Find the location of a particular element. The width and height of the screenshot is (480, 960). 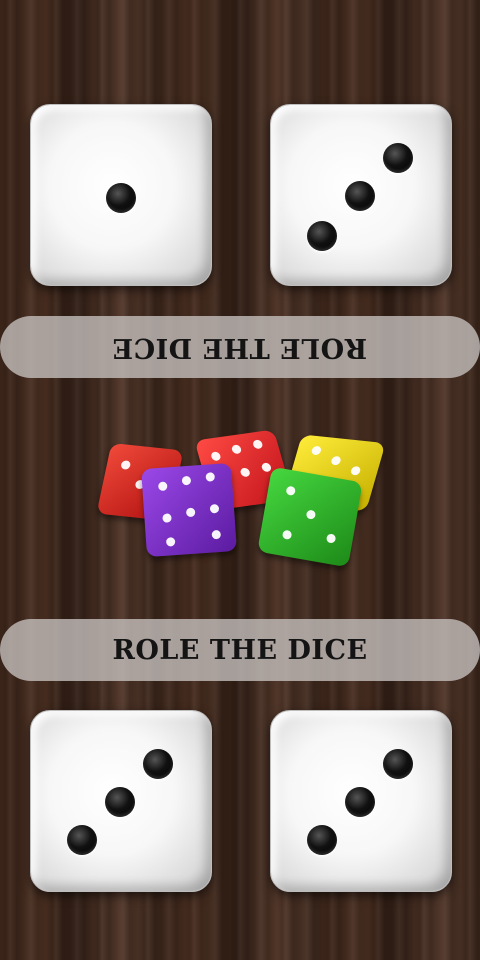

top-die-left is located at coordinates (121, 195).